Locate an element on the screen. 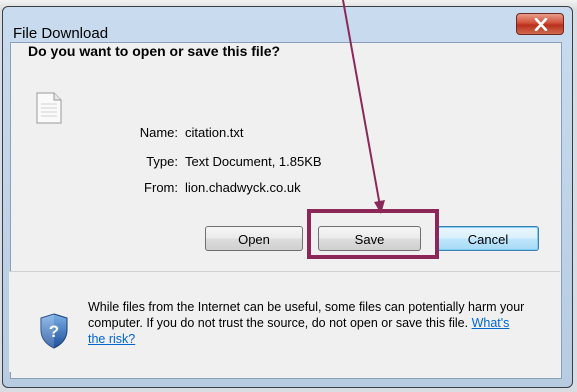  annotation-arrow is located at coordinates (363, 107).